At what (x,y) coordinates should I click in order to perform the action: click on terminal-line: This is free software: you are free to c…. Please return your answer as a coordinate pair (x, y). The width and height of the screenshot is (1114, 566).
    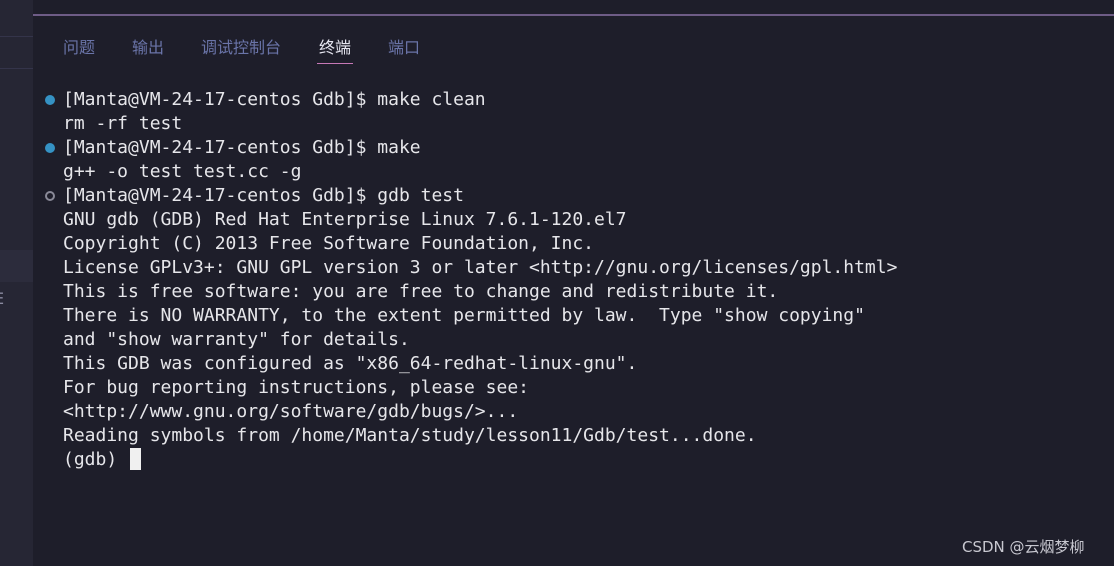
    Looking at the image, I should click on (421, 291).